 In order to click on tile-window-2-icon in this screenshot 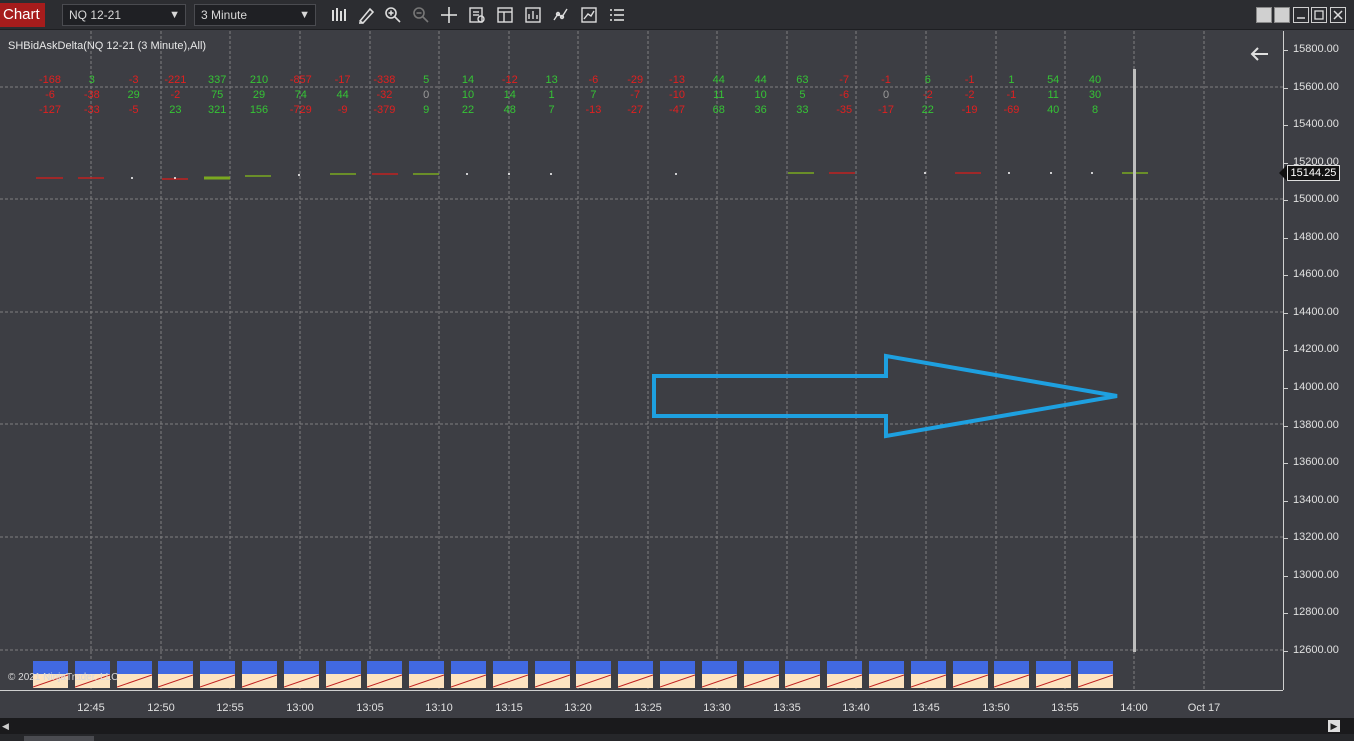, I will do `click(1282, 15)`.